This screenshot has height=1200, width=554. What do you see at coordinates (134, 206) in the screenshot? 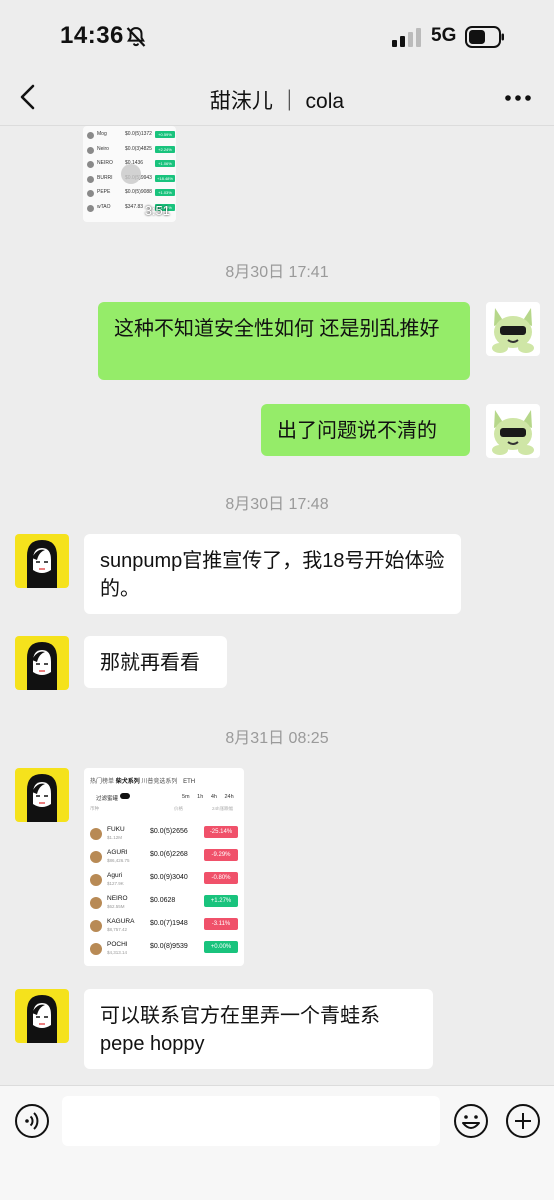
I see `token-price: $347.83` at bounding box center [134, 206].